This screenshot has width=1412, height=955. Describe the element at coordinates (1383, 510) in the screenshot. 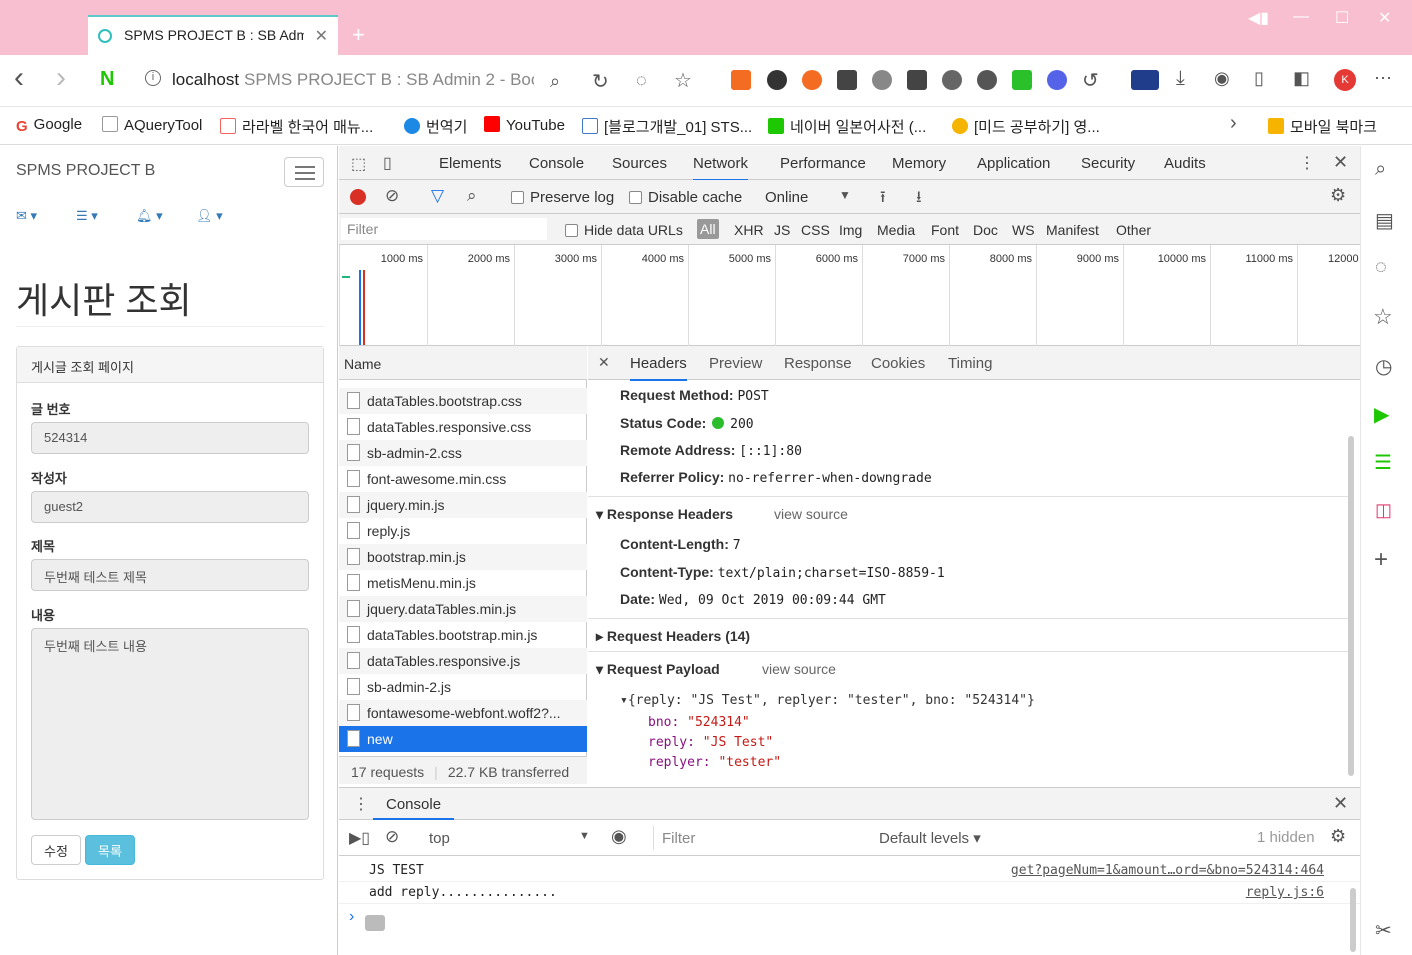

I see `chat-icon: ◫` at that location.